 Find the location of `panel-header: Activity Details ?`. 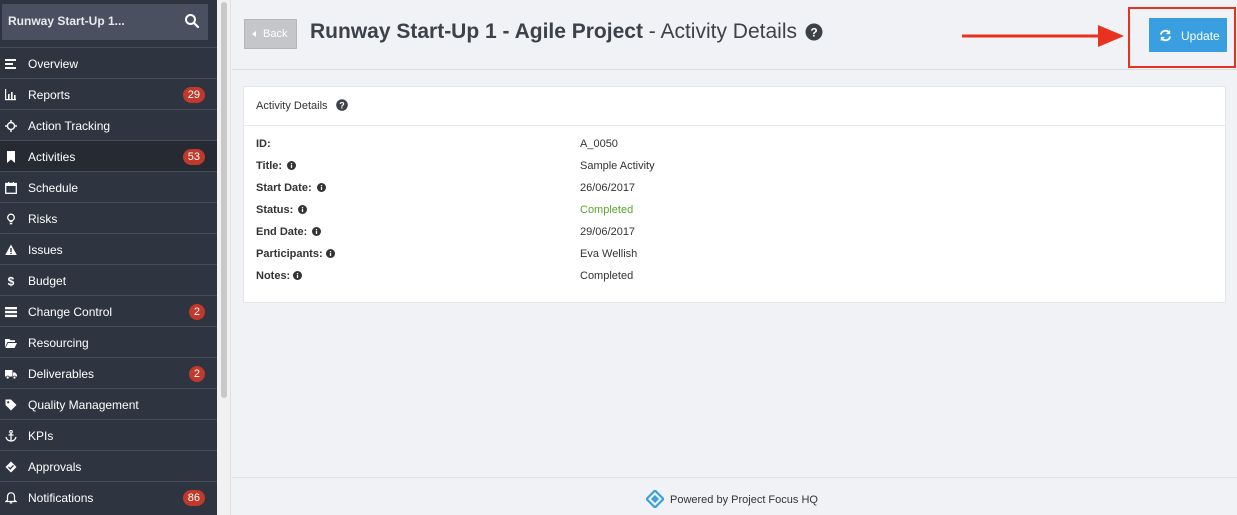

panel-header: Activity Details ? is located at coordinates (734, 106).